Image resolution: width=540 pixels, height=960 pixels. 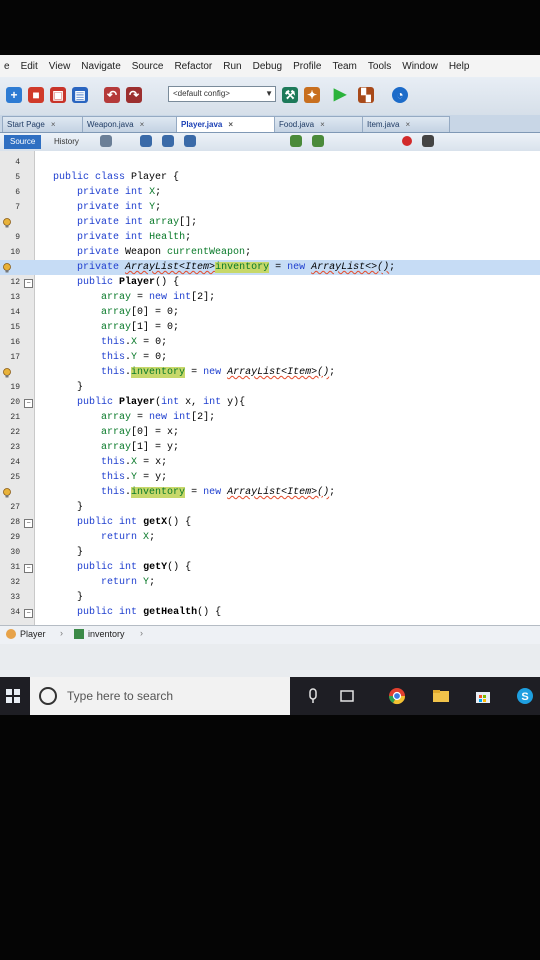 What do you see at coordinates (340, 95) in the screenshot?
I see `run-icon: ▶` at bounding box center [340, 95].